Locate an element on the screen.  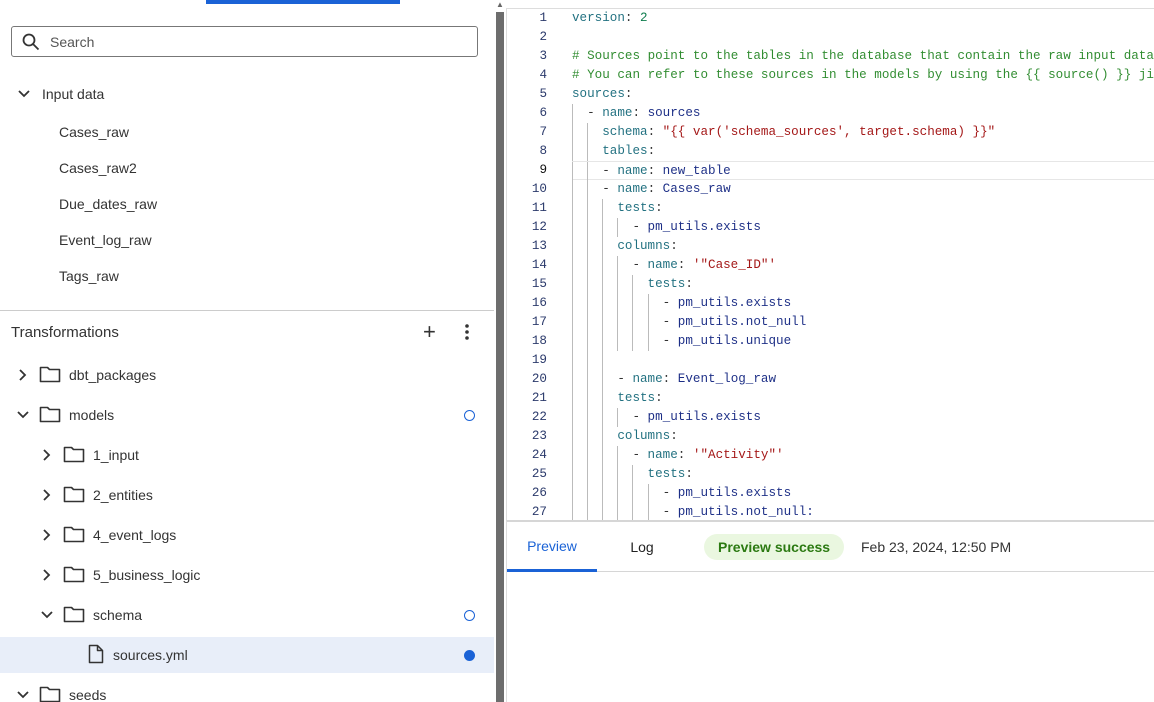
tree-folder: 1_input is located at coordinates (247, 455).